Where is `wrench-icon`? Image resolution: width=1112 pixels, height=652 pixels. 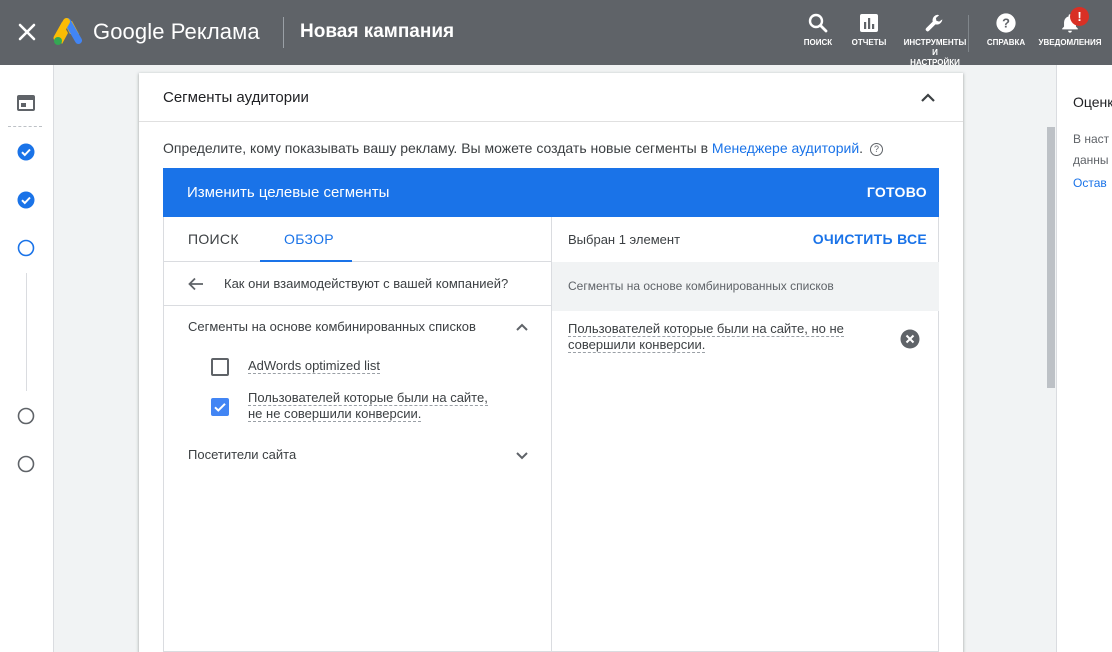
wrench-icon is located at coordinates (934, 23).